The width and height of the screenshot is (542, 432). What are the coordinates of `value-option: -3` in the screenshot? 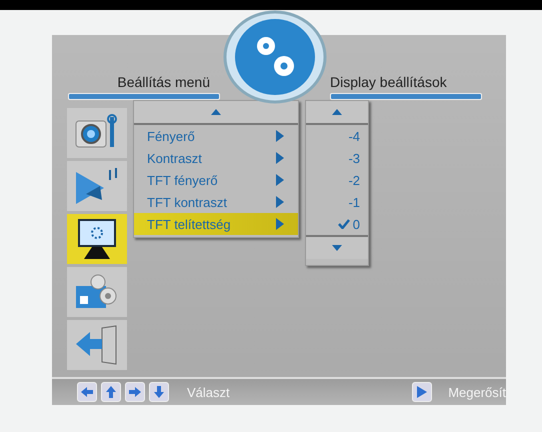 It's located at (337, 158).